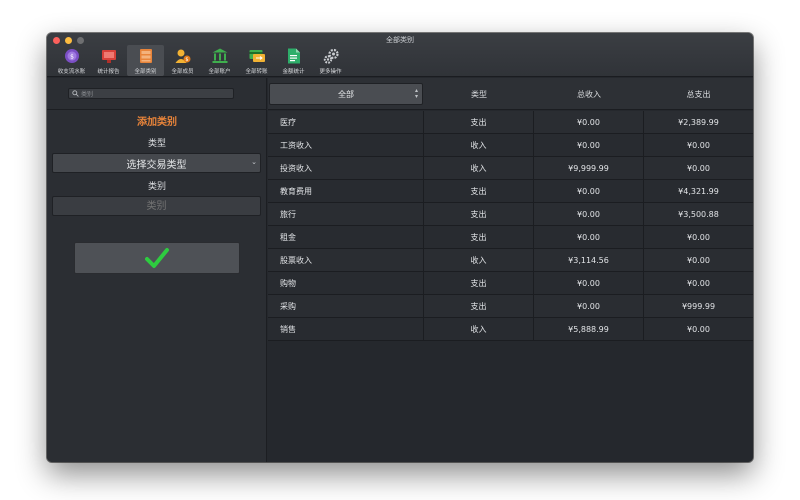 The width and height of the screenshot is (800, 500). What do you see at coordinates (346, 191) in the screenshot?
I see `category-name-cell: 教育费用` at bounding box center [346, 191].